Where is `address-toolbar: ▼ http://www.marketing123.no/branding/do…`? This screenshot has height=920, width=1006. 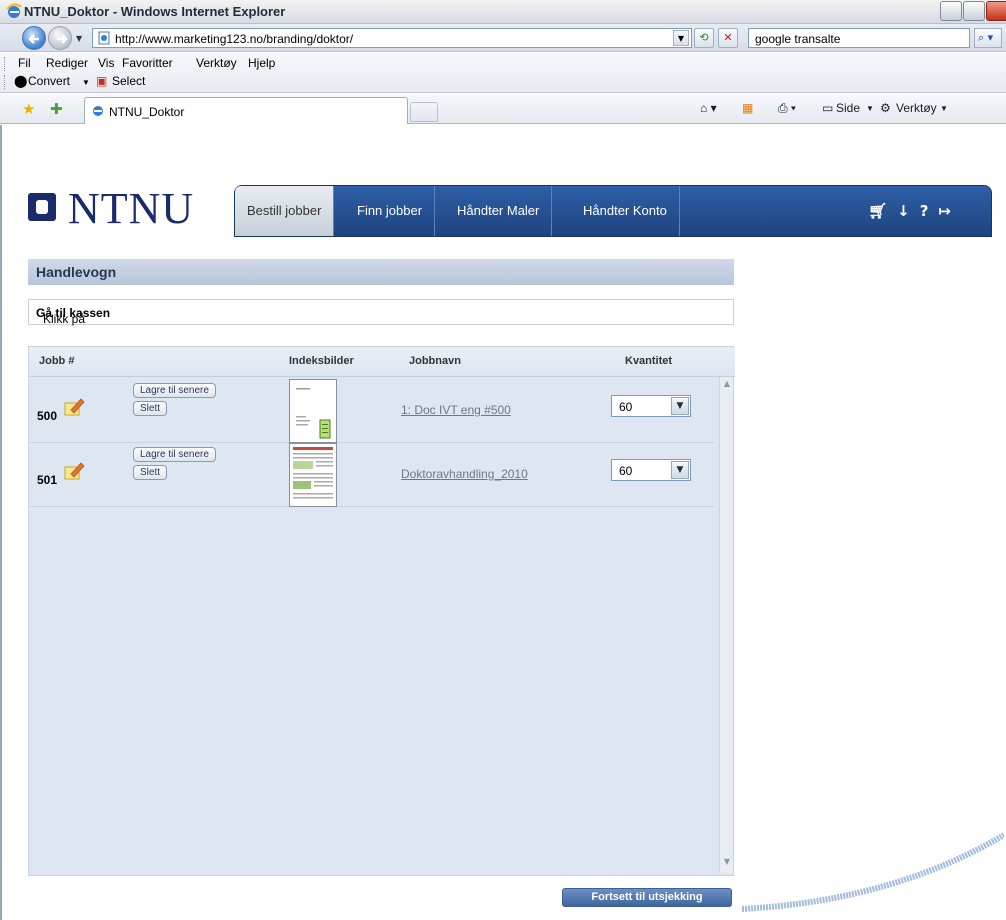 address-toolbar: ▼ http://www.marketing123.no/branding/do… is located at coordinates (503, 38).